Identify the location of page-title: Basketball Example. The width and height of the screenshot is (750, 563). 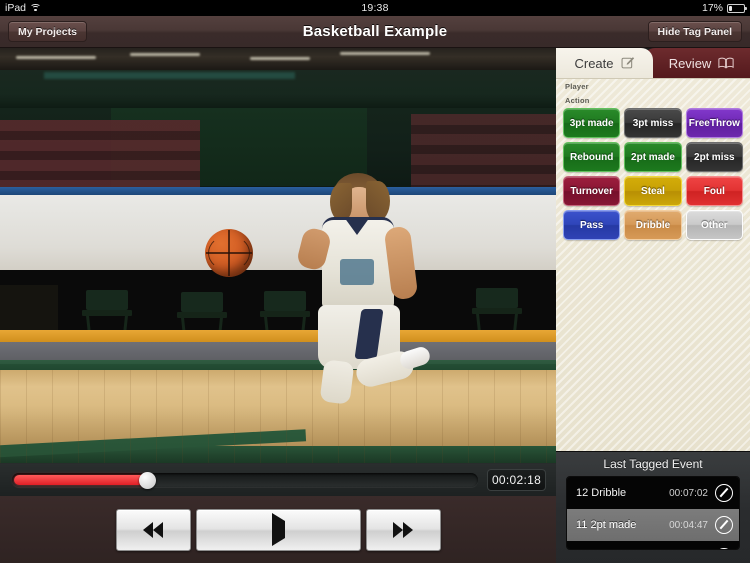
(375, 31).